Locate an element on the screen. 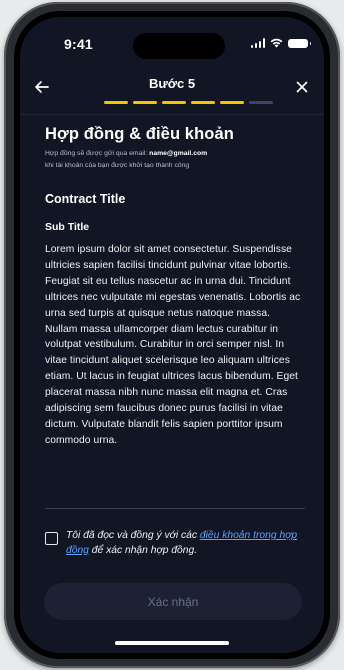  dynamic-island is located at coordinates (179, 46).